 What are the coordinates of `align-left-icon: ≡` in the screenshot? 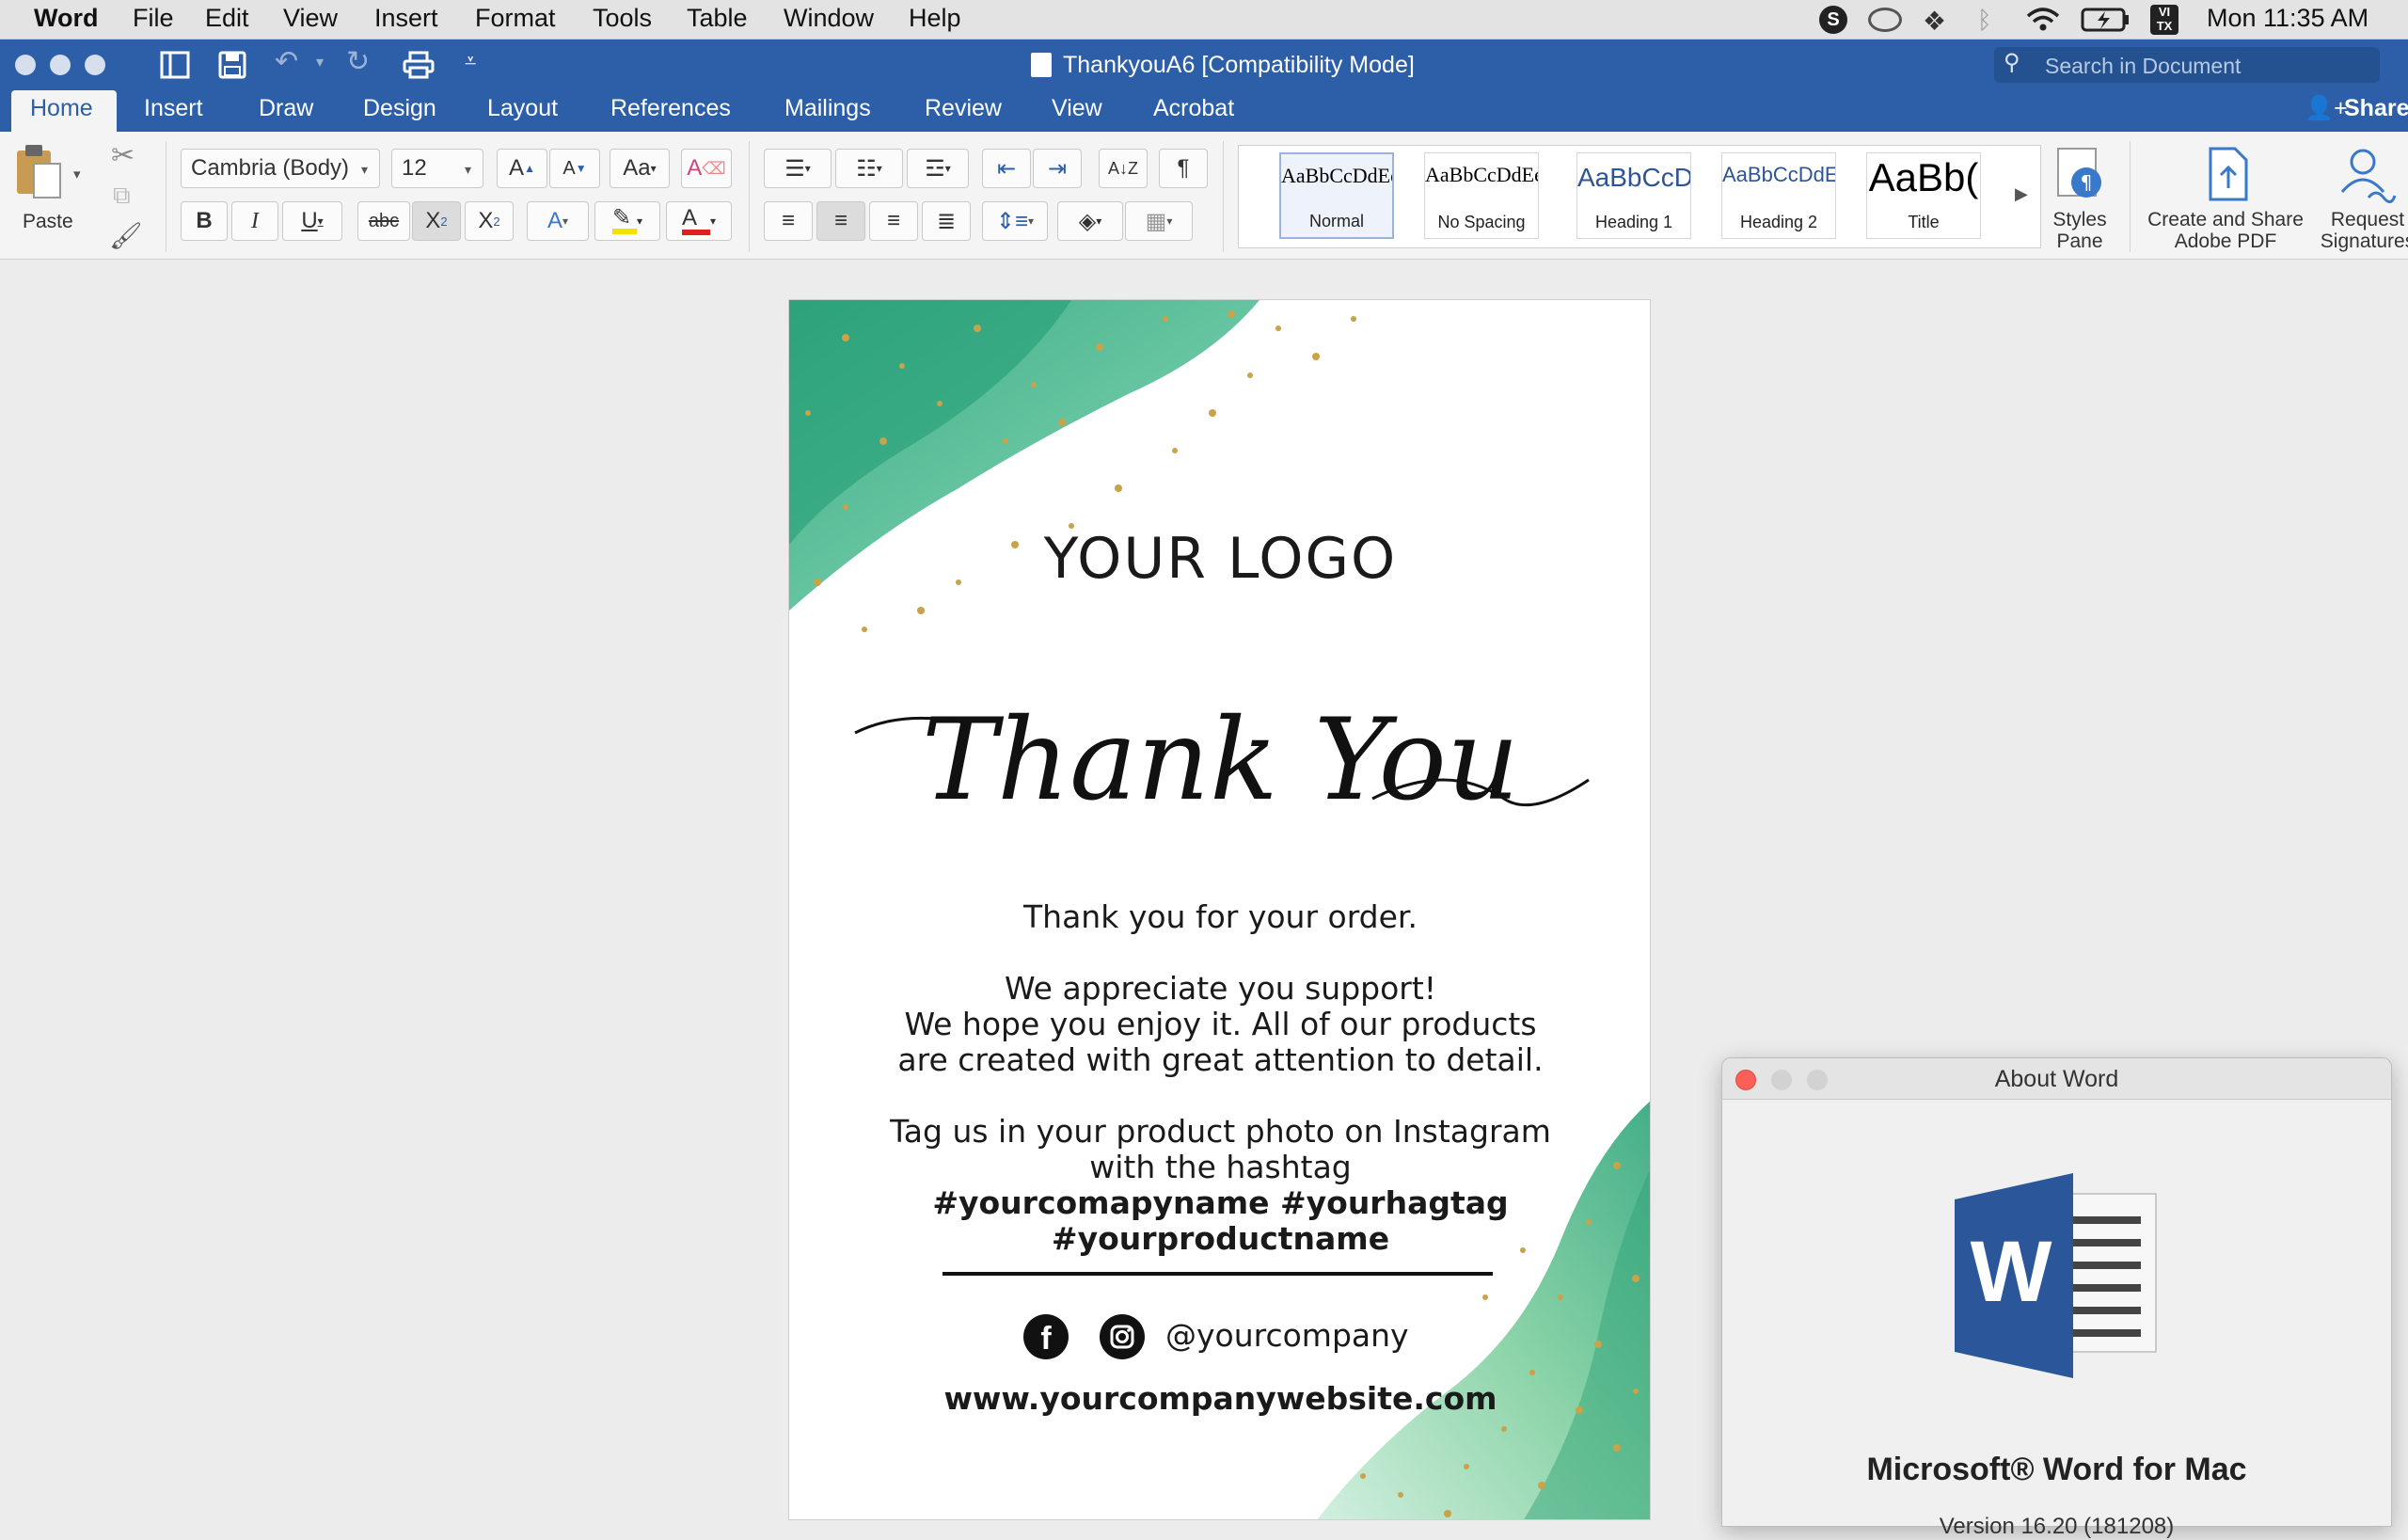 It's located at (789, 221).